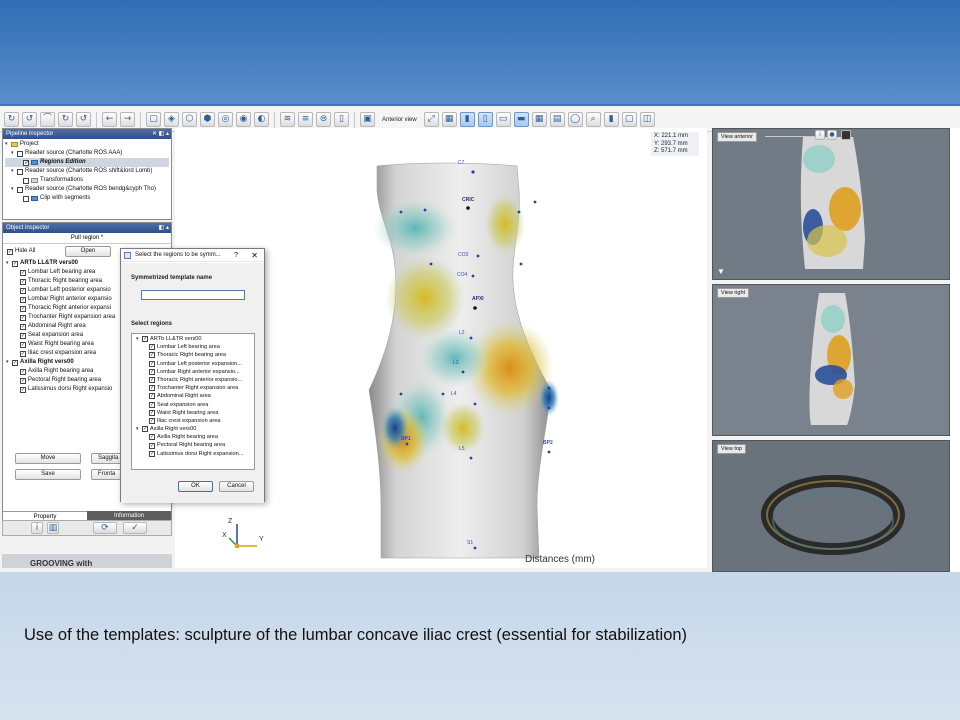 The image size is (960, 720). What do you see at coordinates (153, 119) in the screenshot?
I see `select-icon: ▢` at bounding box center [153, 119].